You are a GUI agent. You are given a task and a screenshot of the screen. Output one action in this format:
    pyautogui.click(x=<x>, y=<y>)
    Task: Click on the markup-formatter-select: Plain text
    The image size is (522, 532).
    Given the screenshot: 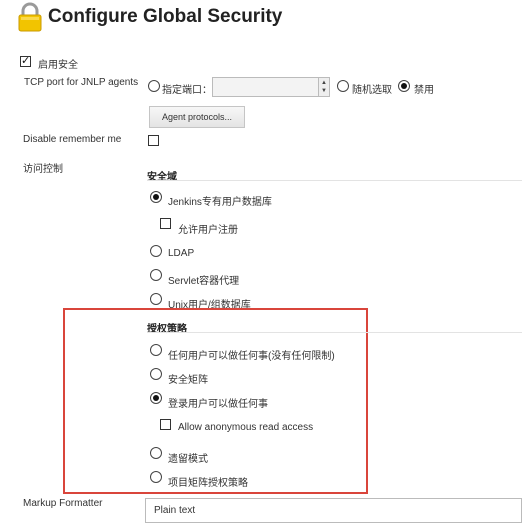 What is the action you would take?
    pyautogui.click(x=333, y=510)
    